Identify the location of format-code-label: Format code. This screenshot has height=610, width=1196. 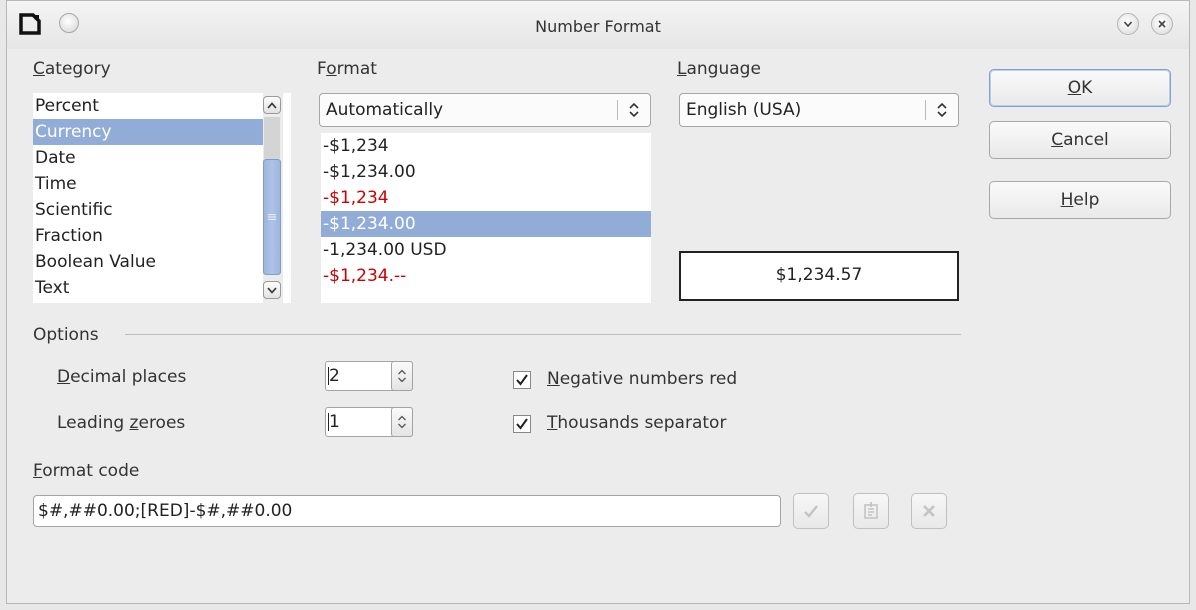
(86, 471).